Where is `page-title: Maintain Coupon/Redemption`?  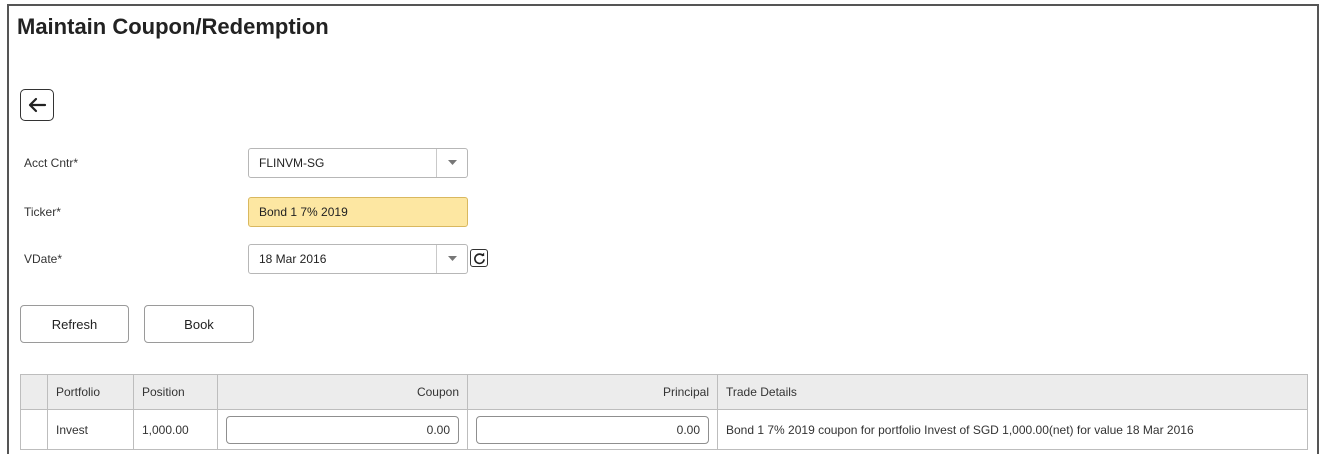
page-title: Maintain Coupon/Redemption is located at coordinates (173, 26).